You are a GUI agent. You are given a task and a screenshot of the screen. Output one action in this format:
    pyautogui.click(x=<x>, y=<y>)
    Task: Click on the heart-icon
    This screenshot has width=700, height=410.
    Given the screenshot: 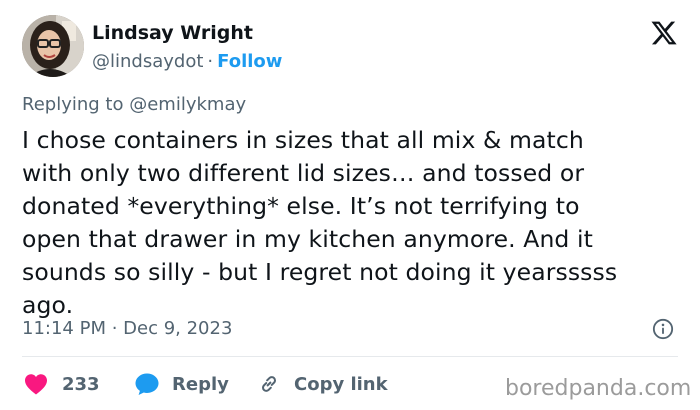 What is the action you would take?
    pyautogui.click(x=36, y=384)
    